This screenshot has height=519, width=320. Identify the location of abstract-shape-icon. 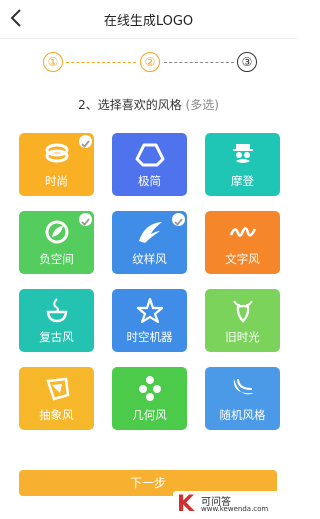
(57, 389).